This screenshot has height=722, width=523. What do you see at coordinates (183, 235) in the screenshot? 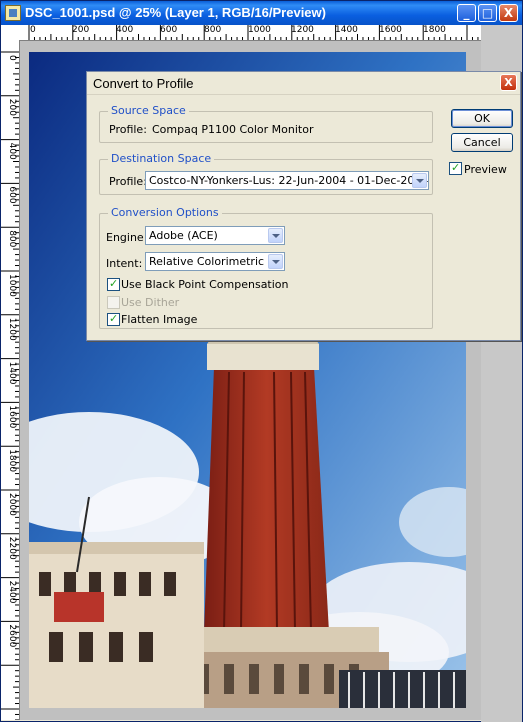
I see `engine-value: Adobe (ACE)` at bounding box center [183, 235].